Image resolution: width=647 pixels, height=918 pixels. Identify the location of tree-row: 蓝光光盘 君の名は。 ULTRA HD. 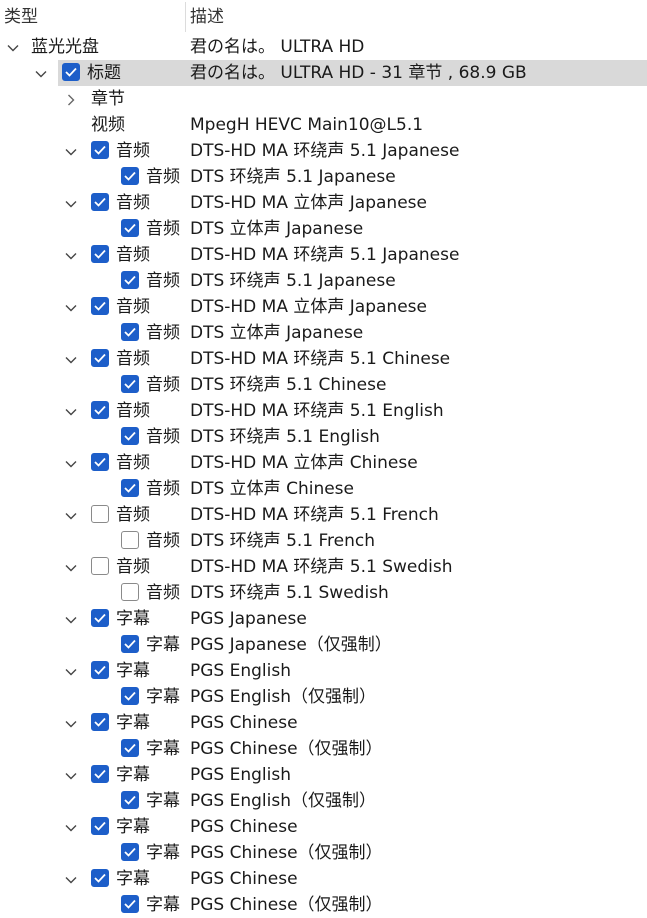
(323, 47).